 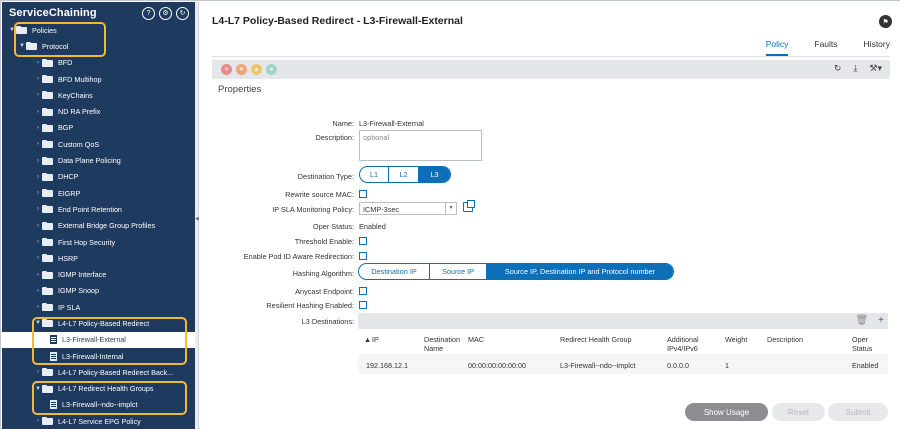 What do you see at coordinates (363, 194) in the screenshot?
I see `rewrite-mac-checkbox` at bounding box center [363, 194].